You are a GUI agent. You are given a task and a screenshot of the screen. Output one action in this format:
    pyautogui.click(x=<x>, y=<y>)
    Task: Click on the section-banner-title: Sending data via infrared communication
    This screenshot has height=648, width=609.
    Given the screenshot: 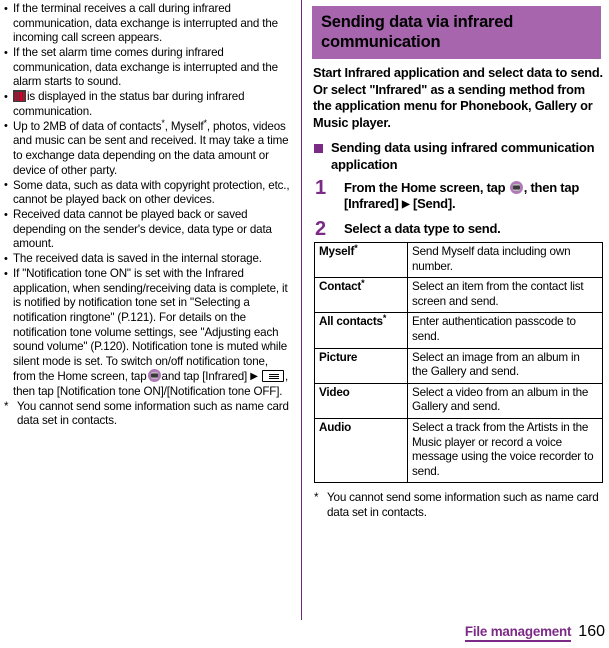 What is the action you would take?
    pyautogui.click(x=456, y=32)
    